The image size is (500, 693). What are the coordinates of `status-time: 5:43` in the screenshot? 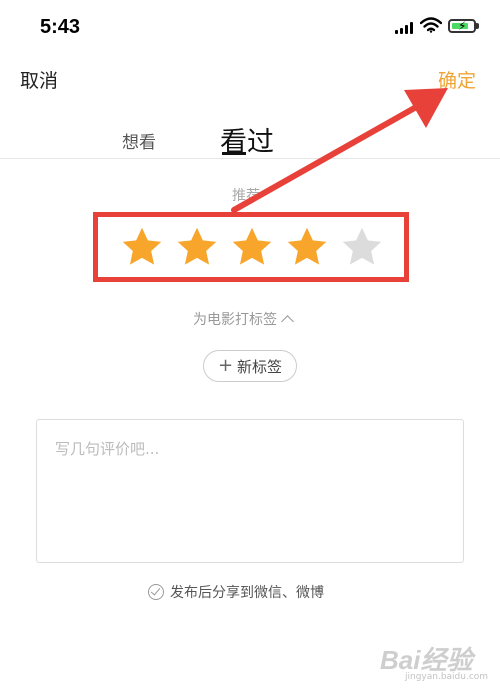 It's located at (60, 27).